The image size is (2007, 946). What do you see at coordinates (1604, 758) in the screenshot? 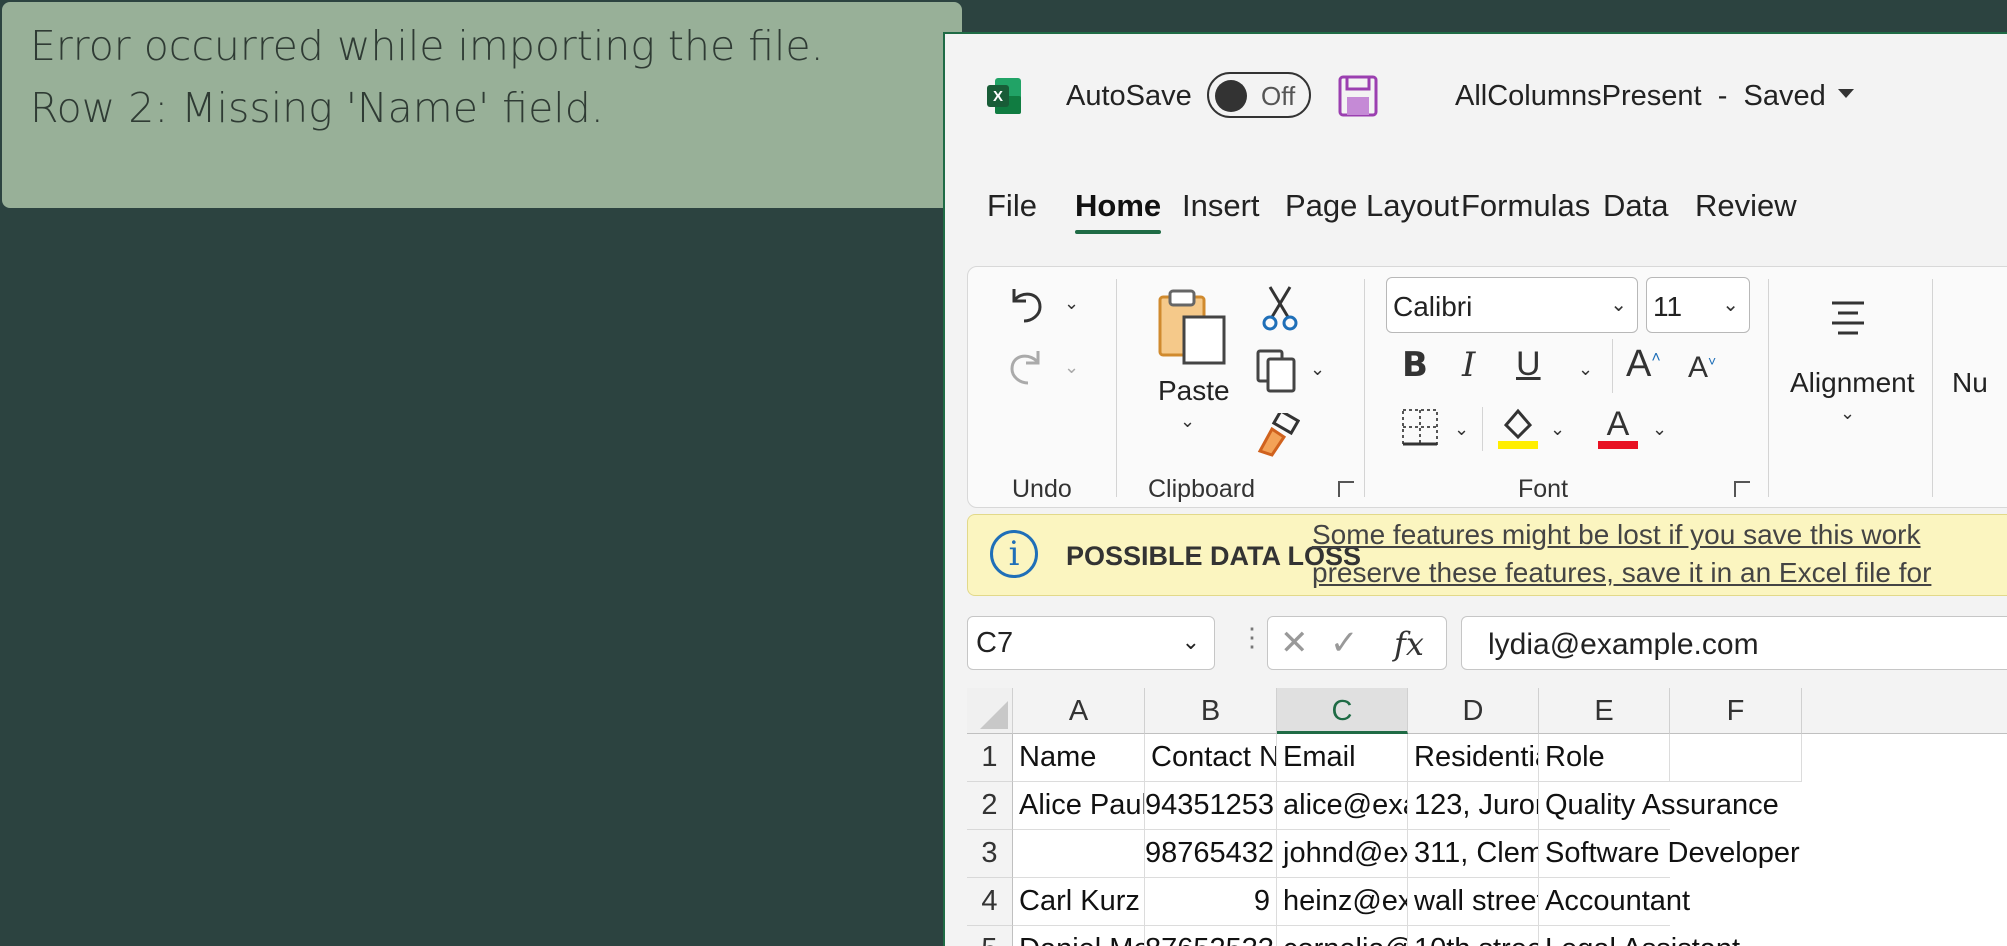
I see `cell-e1: Role` at bounding box center [1604, 758].